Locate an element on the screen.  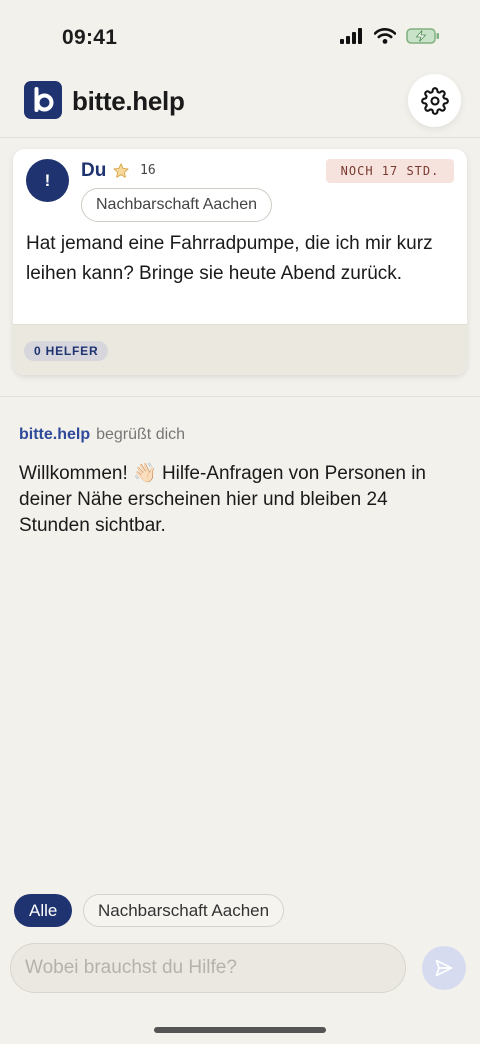
helper-count-badge: 0 HELFER is located at coordinates (66, 351).